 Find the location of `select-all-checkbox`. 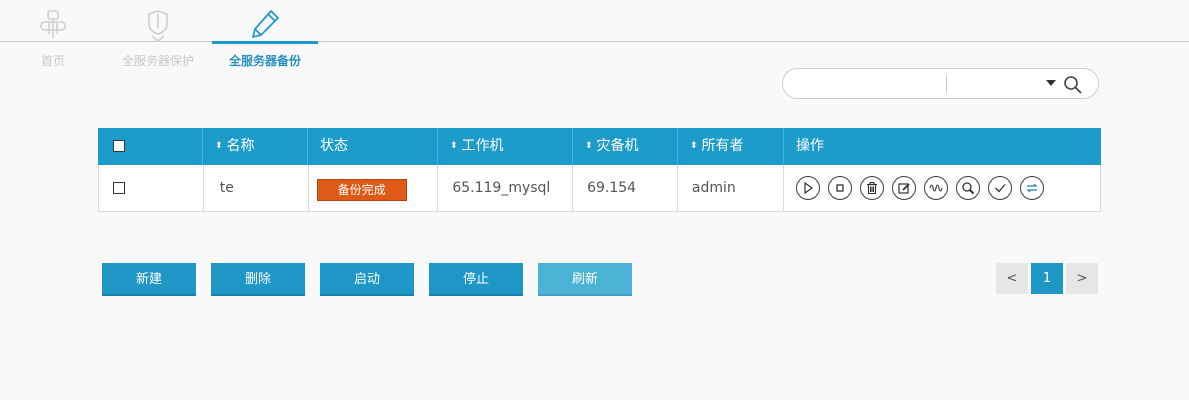

select-all-checkbox is located at coordinates (119, 146).